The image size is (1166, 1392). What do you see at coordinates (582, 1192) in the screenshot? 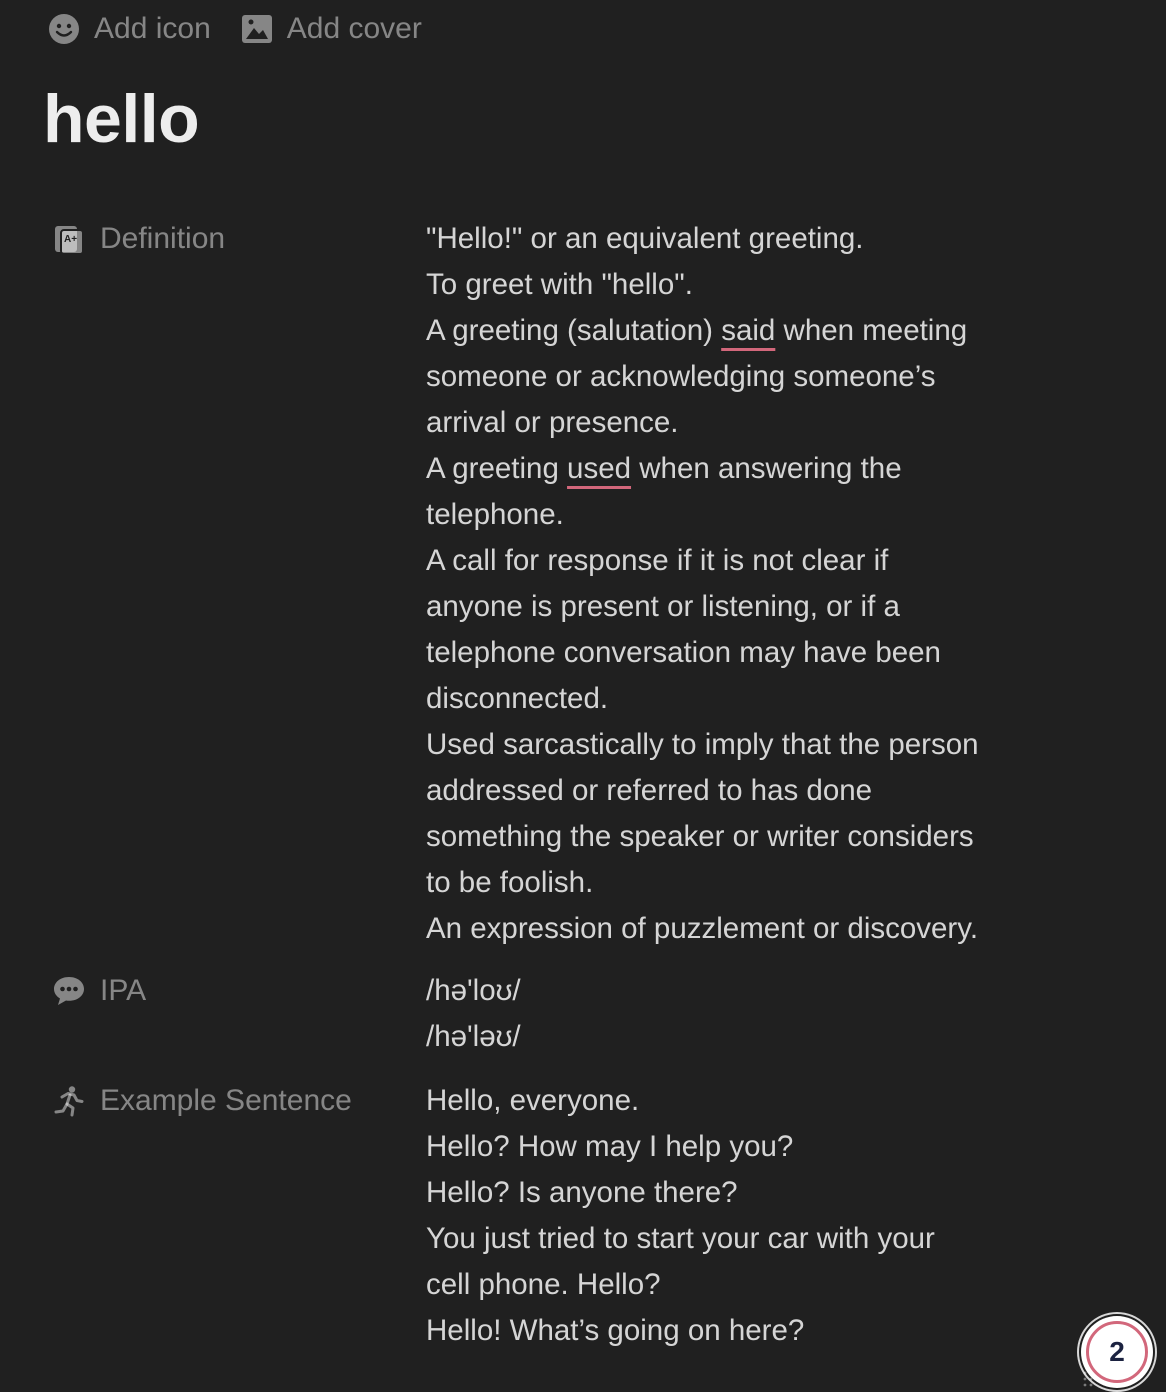
I see `example-line: Hello? Is anyone there?` at bounding box center [582, 1192].